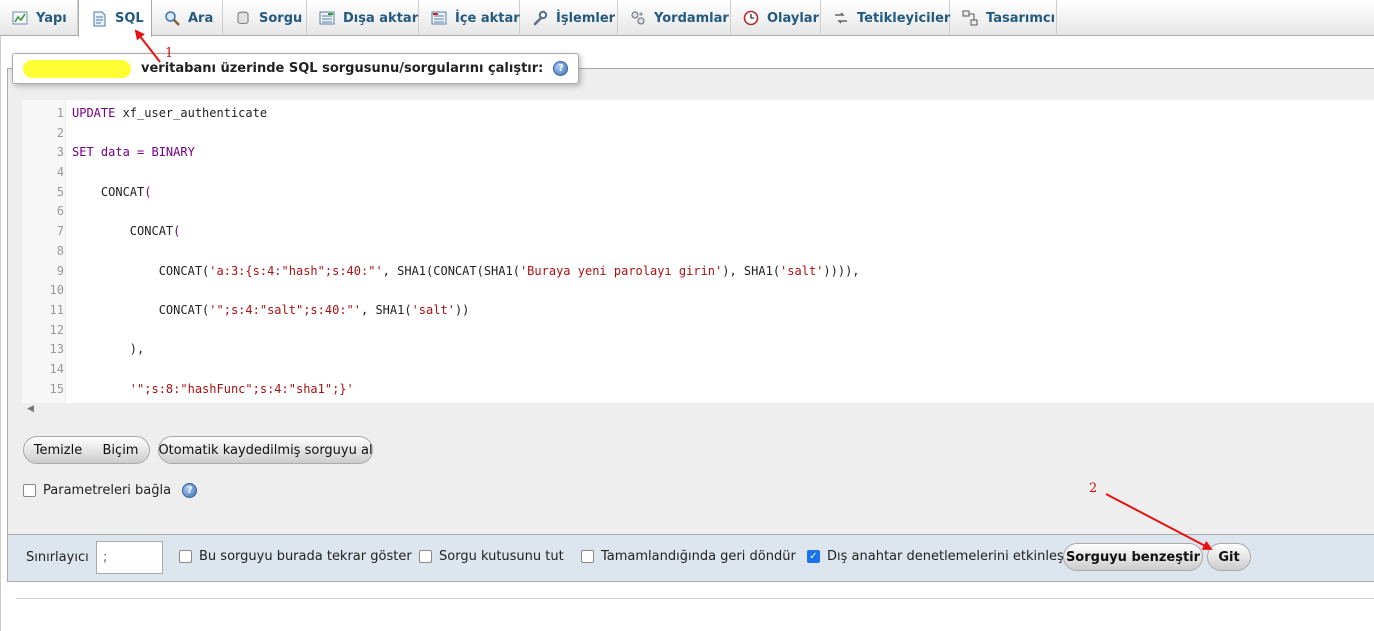  Describe the element at coordinates (201, 18) in the screenshot. I see `tab-label: Ara` at that location.